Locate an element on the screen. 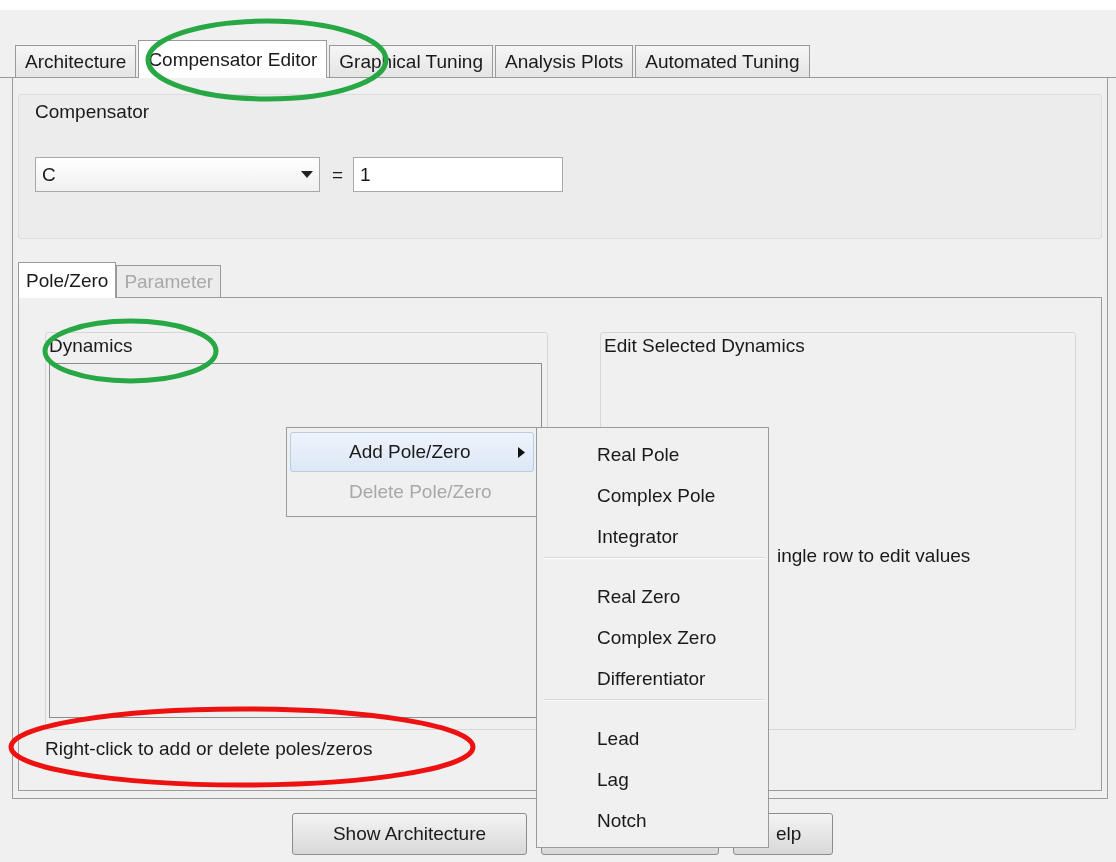 The width and height of the screenshot is (1116, 862). tab: Architecture is located at coordinates (76, 61).